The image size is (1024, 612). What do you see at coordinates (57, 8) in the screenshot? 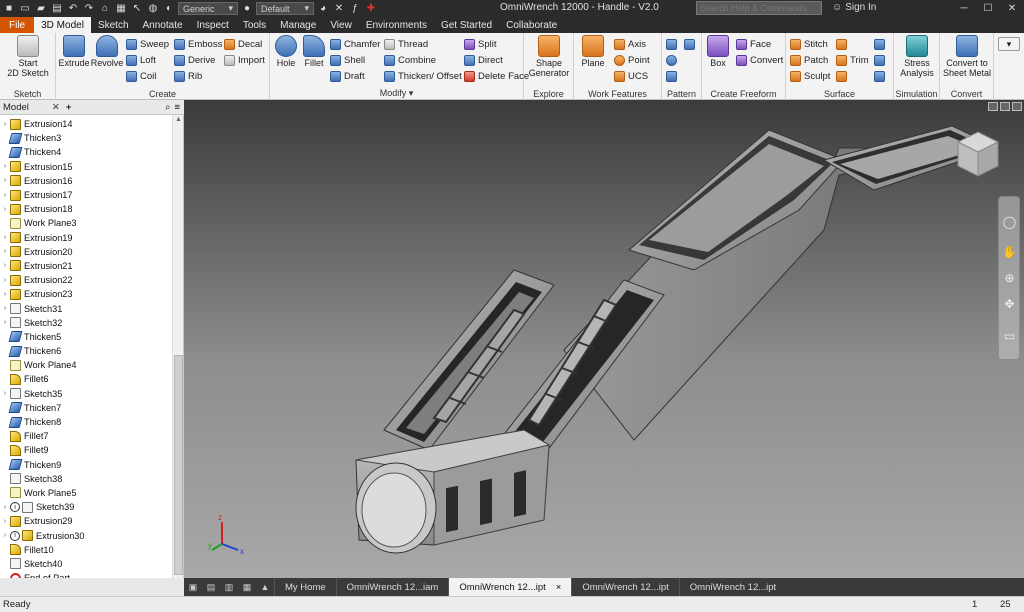
I see `save-icon: ▤` at bounding box center [57, 8].